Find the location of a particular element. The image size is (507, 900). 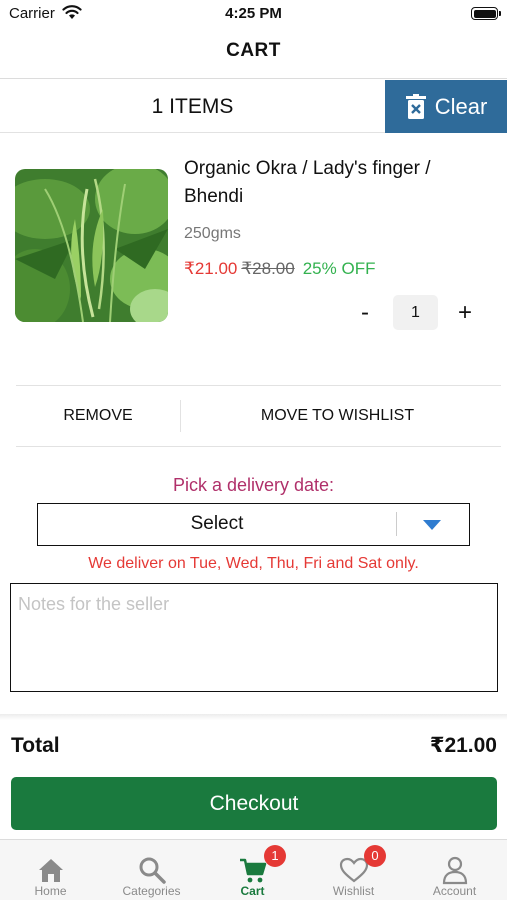

product-weight: 250gms is located at coordinates (212, 233).